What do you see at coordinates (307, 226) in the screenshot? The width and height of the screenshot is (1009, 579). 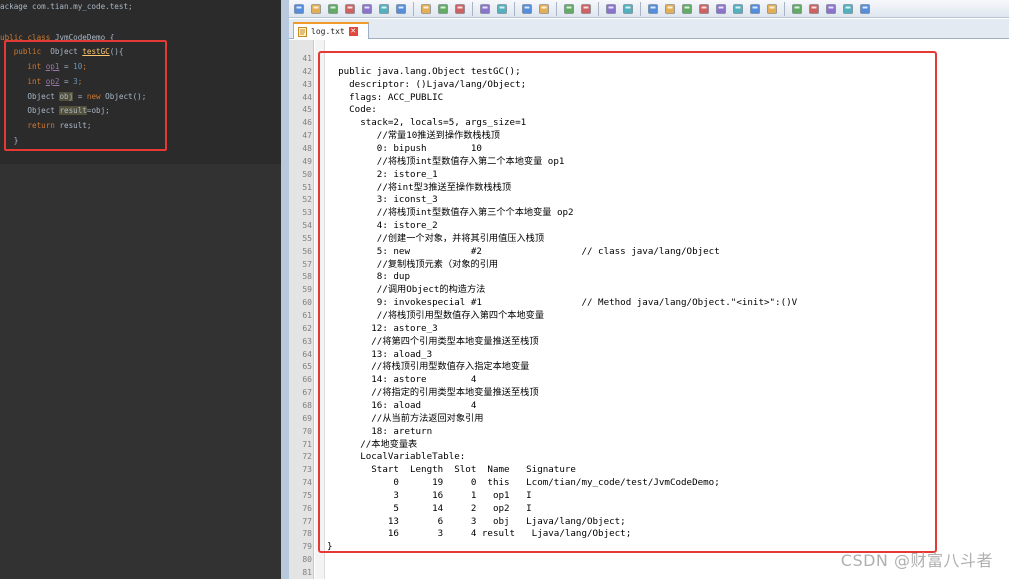 I see `line-number: 54` at bounding box center [307, 226].